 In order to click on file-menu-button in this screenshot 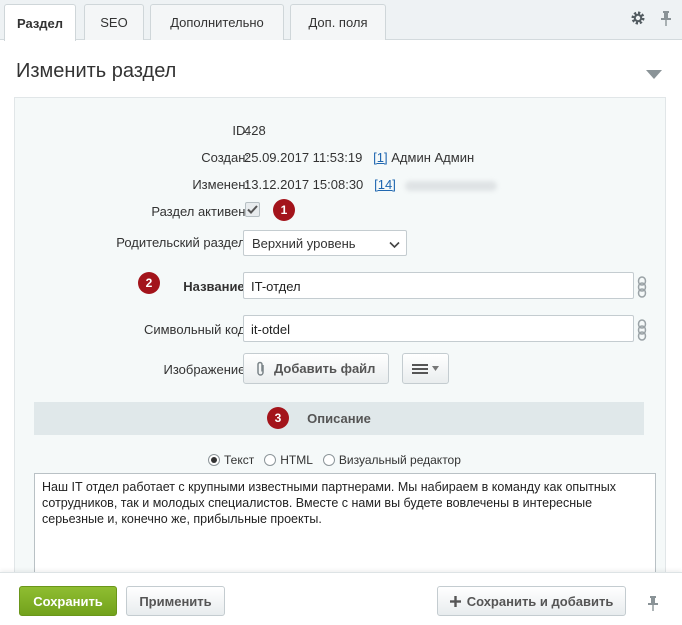, I will do `click(425, 368)`.